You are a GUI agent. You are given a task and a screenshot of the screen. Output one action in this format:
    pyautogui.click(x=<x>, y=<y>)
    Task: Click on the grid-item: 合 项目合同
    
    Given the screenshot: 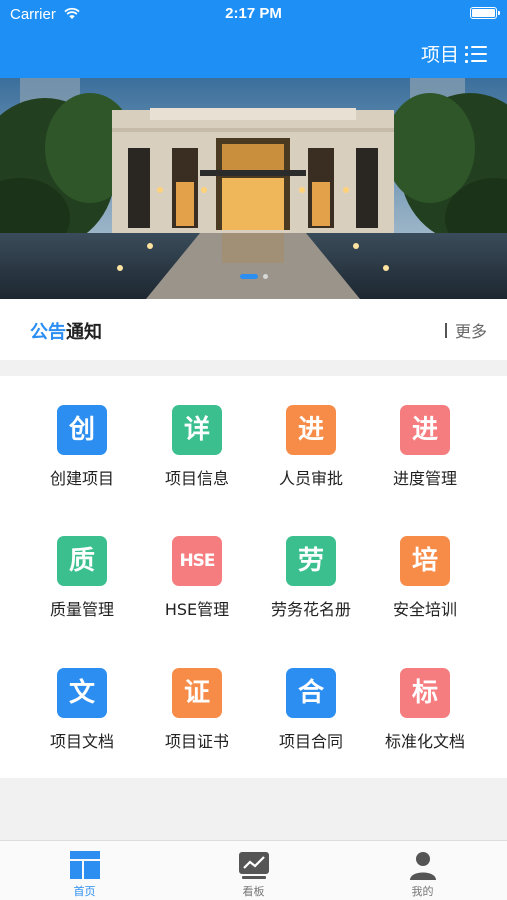 What is the action you would take?
    pyautogui.click(x=311, y=695)
    